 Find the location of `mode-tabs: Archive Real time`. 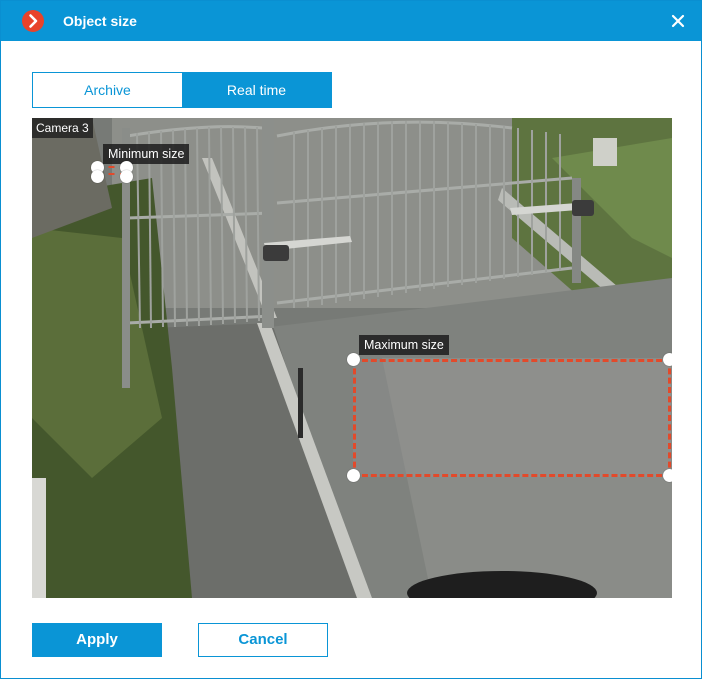

mode-tabs: Archive Real time is located at coordinates (182, 90).